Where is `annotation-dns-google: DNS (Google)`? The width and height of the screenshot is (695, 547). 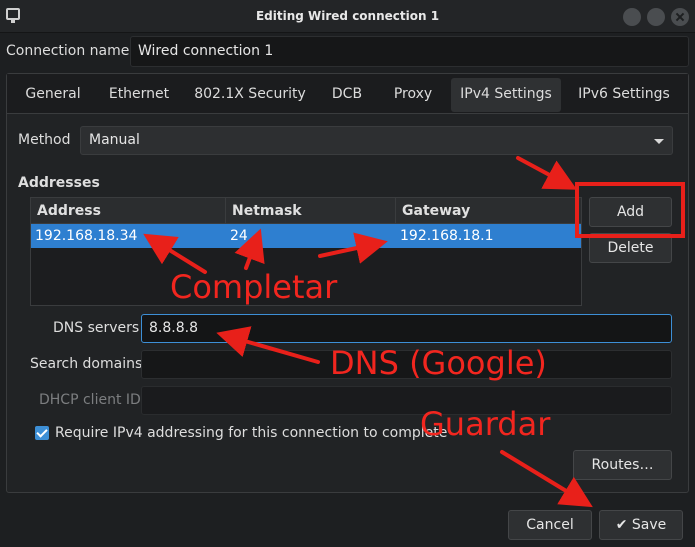 annotation-dns-google: DNS (Google) is located at coordinates (438, 363).